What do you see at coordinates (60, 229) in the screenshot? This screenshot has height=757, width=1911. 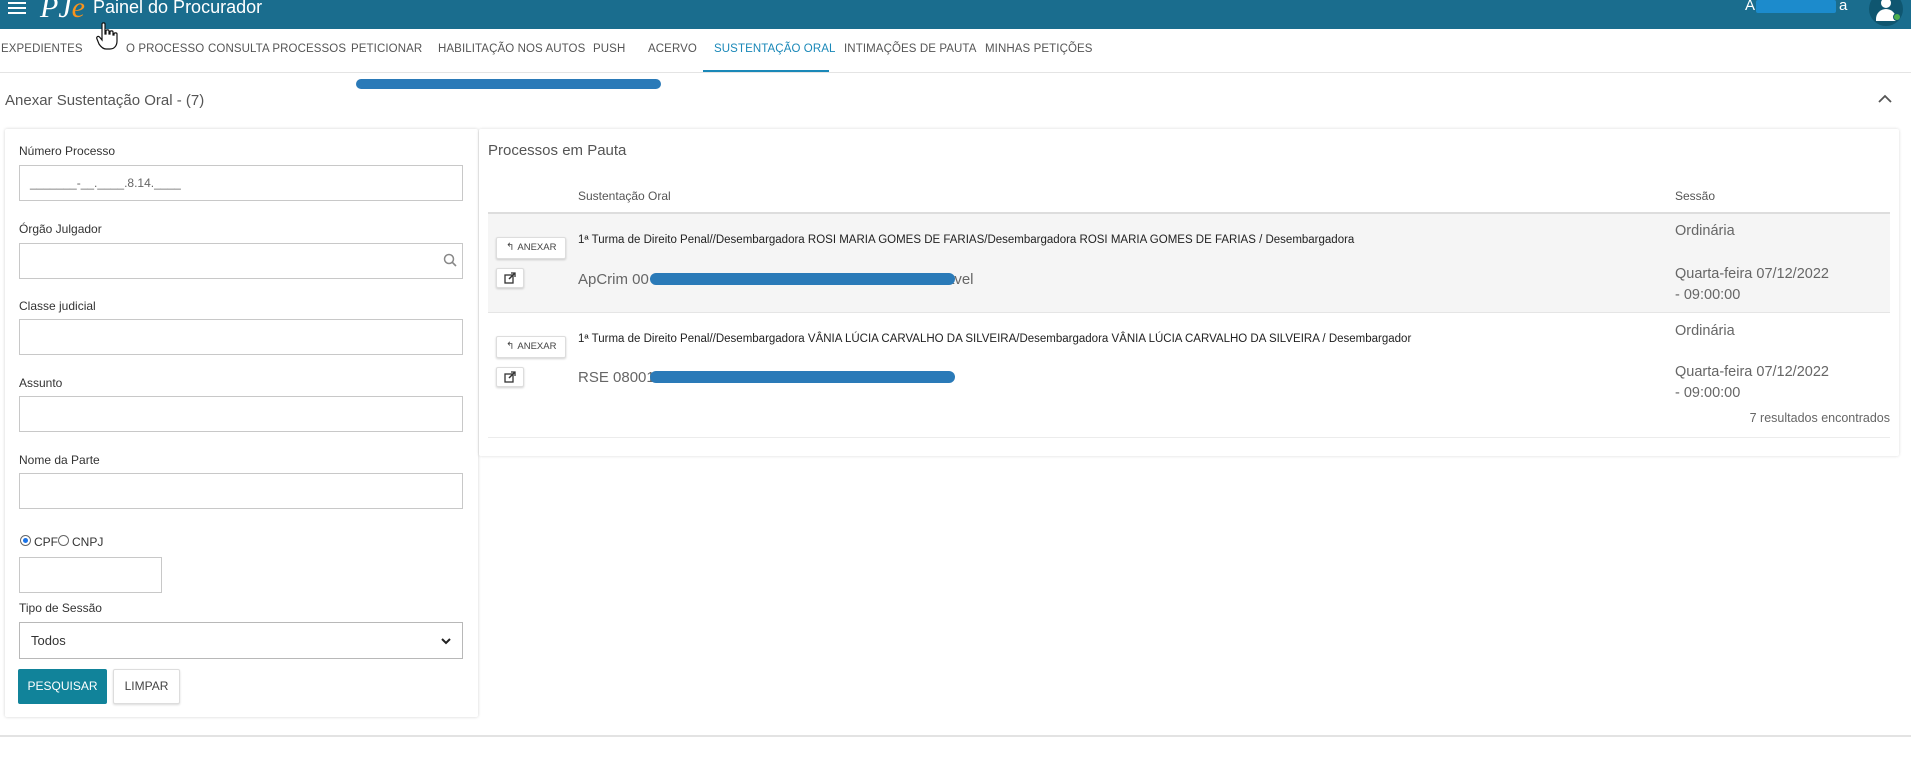 I see `orgao-julgador-label: Órgão Julgador` at bounding box center [60, 229].